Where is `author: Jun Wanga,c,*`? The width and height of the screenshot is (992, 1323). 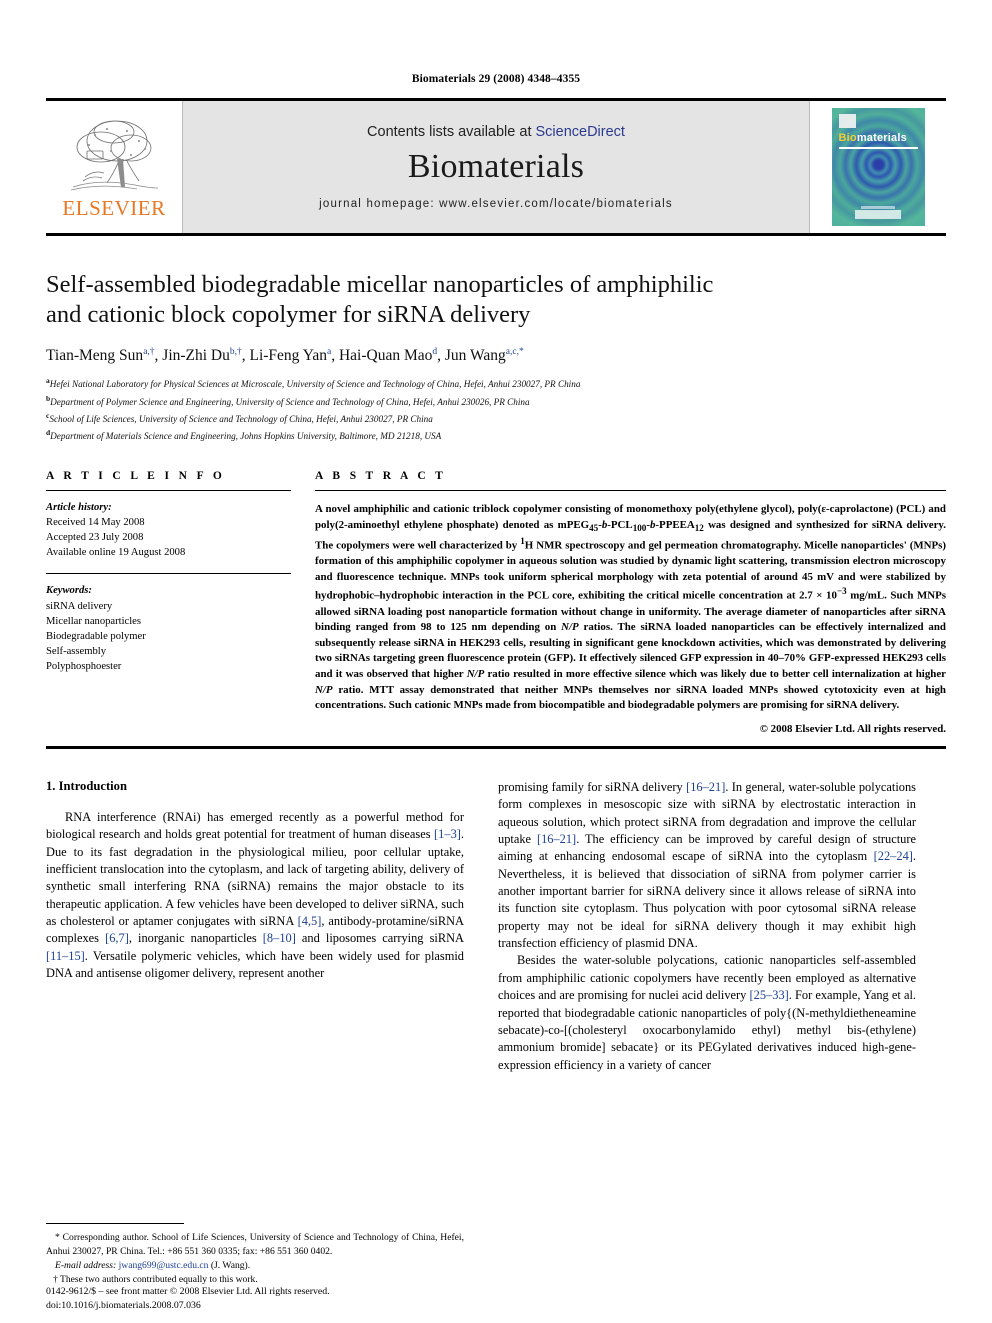
author: Jun Wanga,c,* is located at coordinates (484, 355).